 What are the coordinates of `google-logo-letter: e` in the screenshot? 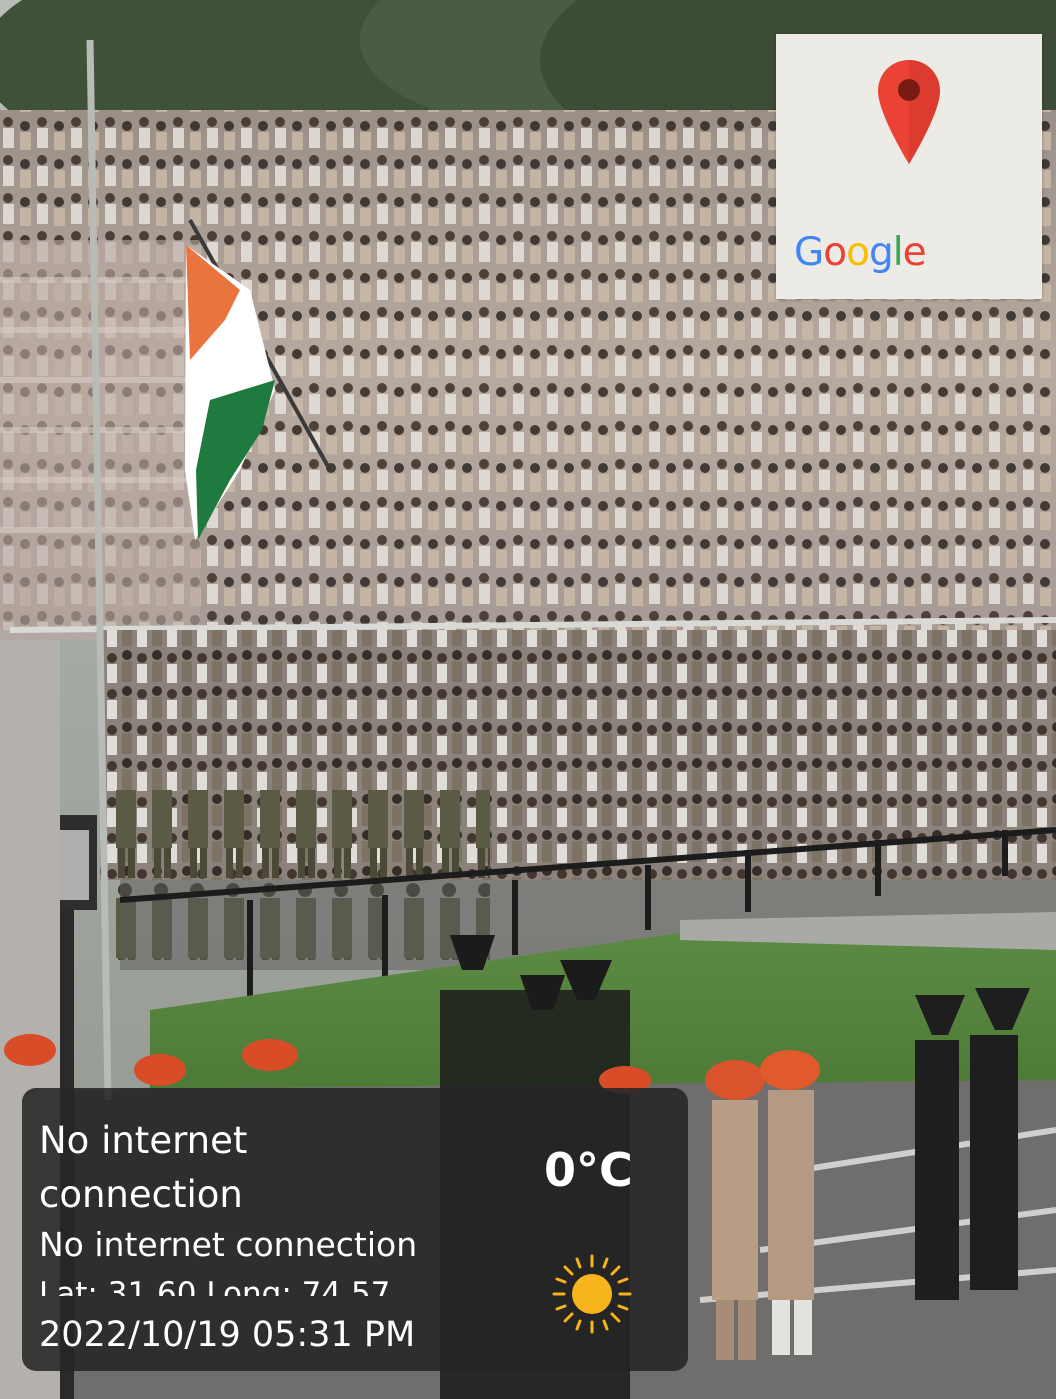 It's located at (914, 252).